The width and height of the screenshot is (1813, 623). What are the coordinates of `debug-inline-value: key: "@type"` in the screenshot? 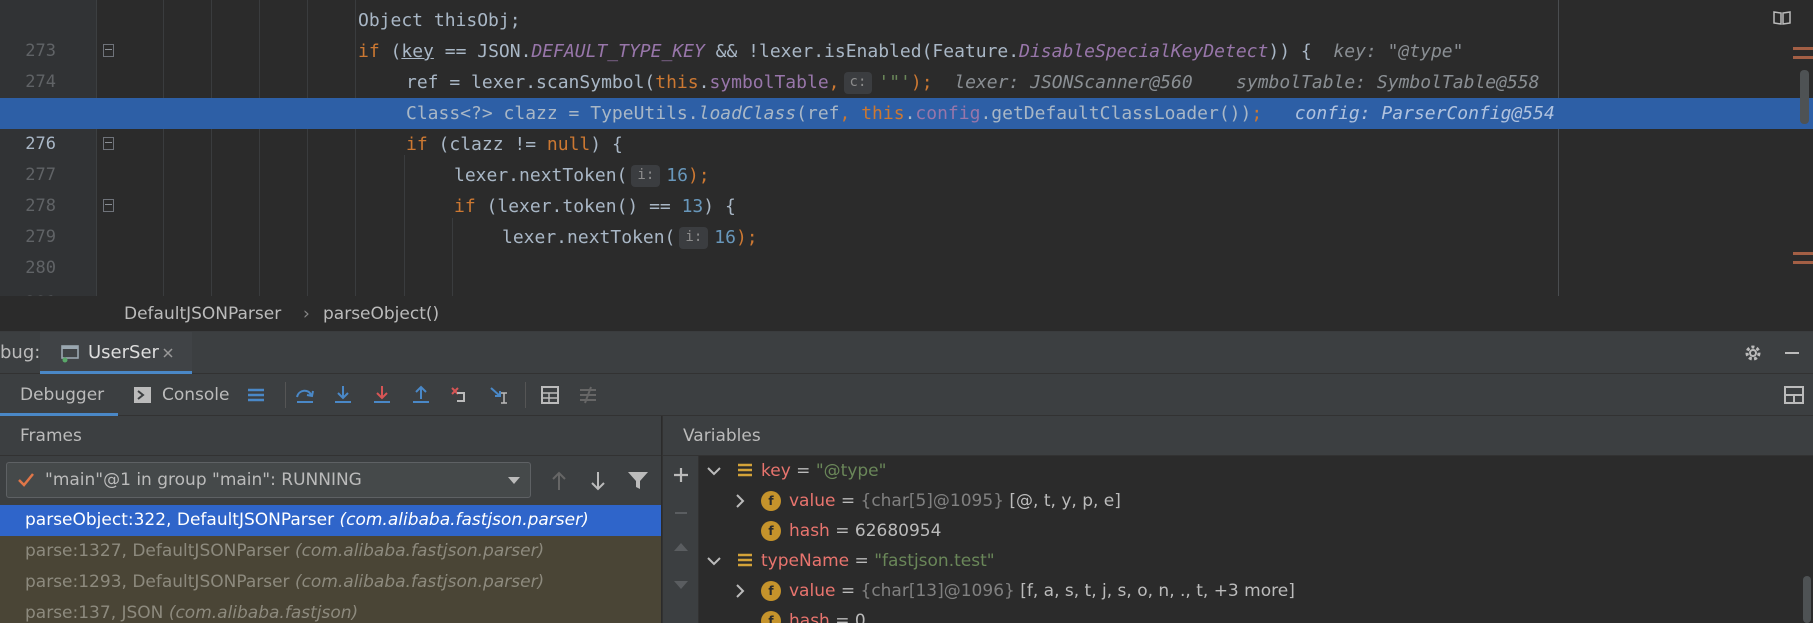 It's located at (1398, 51).